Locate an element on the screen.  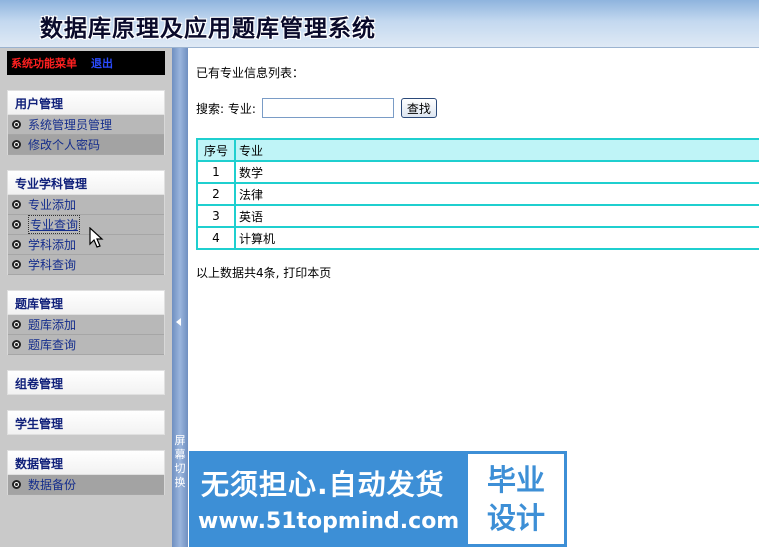
watermark-text-panel: 无须担心.自动发货 www.51topmind.com is located at coordinates (327, 499).